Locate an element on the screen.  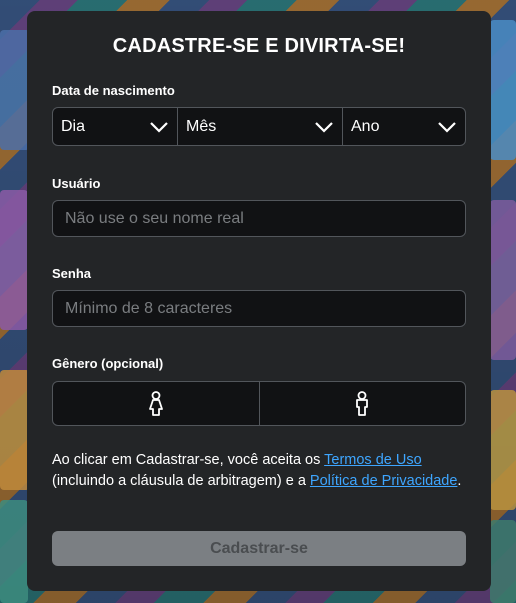
gender-selector is located at coordinates (259, 403).